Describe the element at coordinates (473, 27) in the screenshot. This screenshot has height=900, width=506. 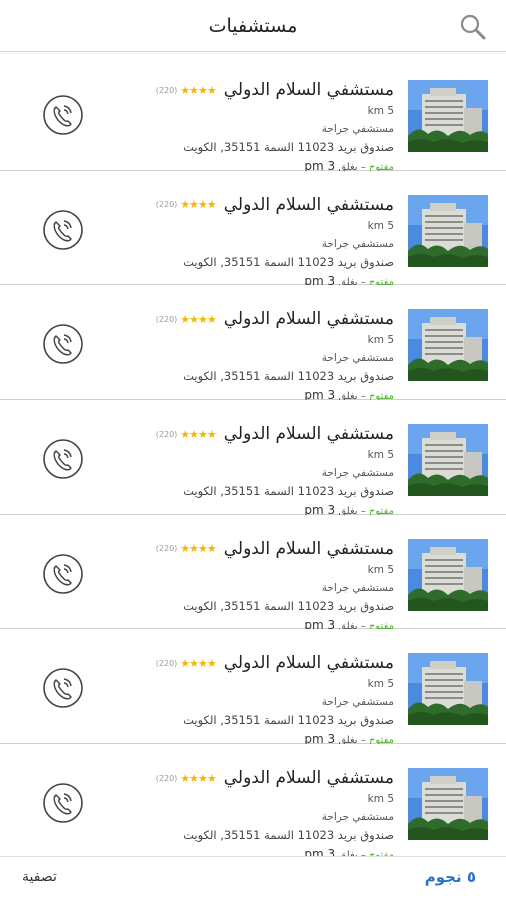
I see `search-icon` at that location.